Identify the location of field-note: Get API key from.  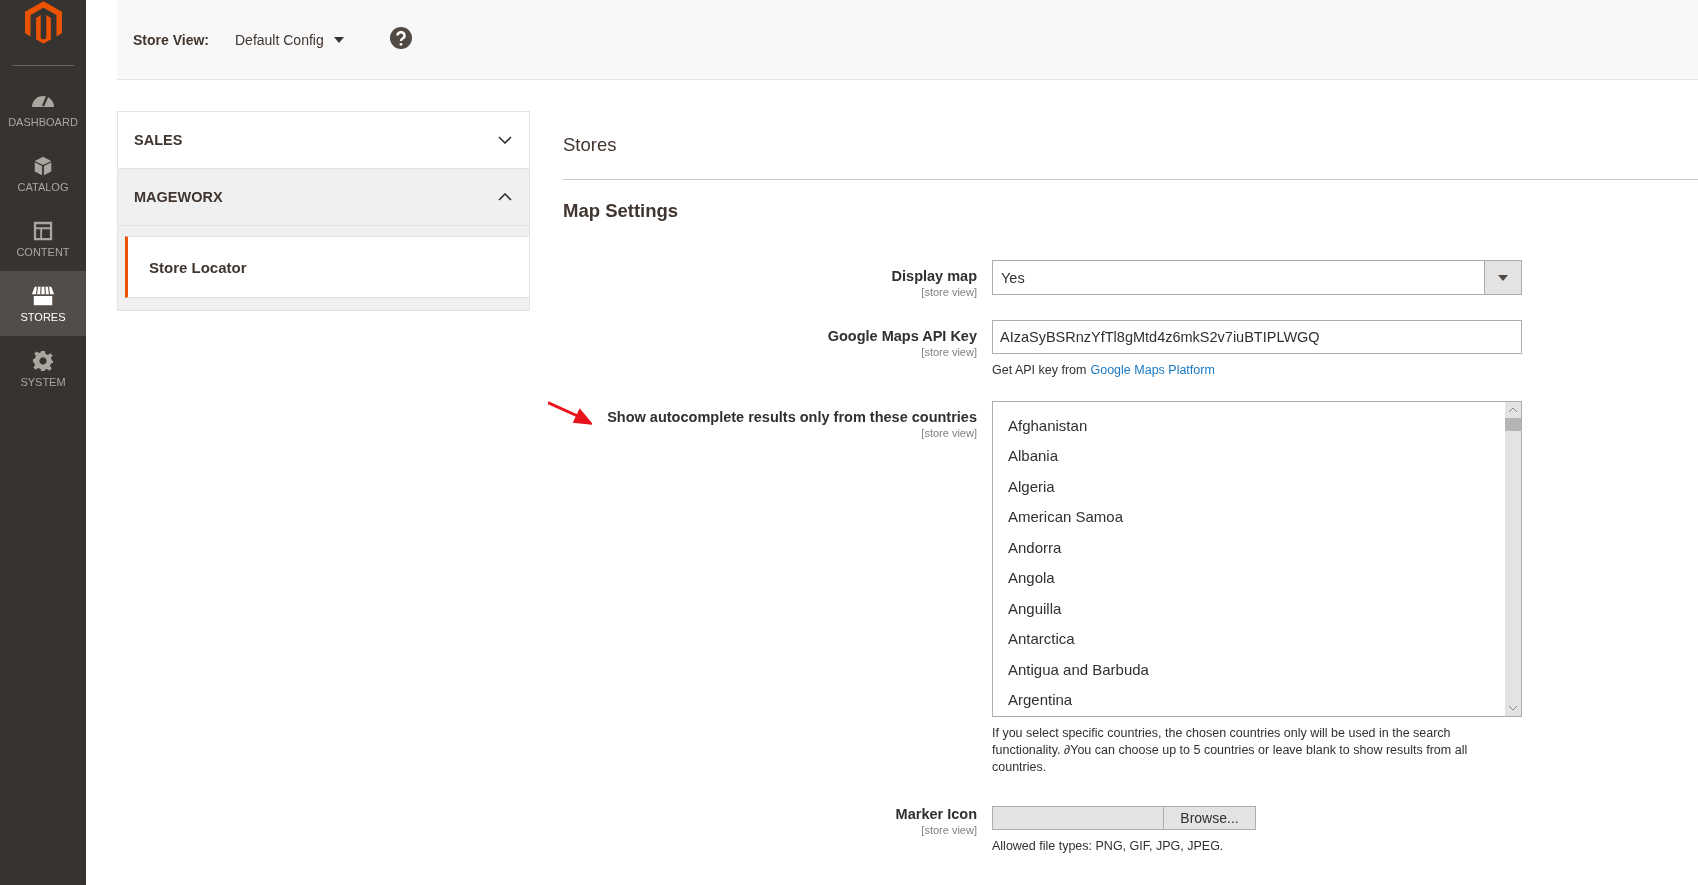
(1039, 370).